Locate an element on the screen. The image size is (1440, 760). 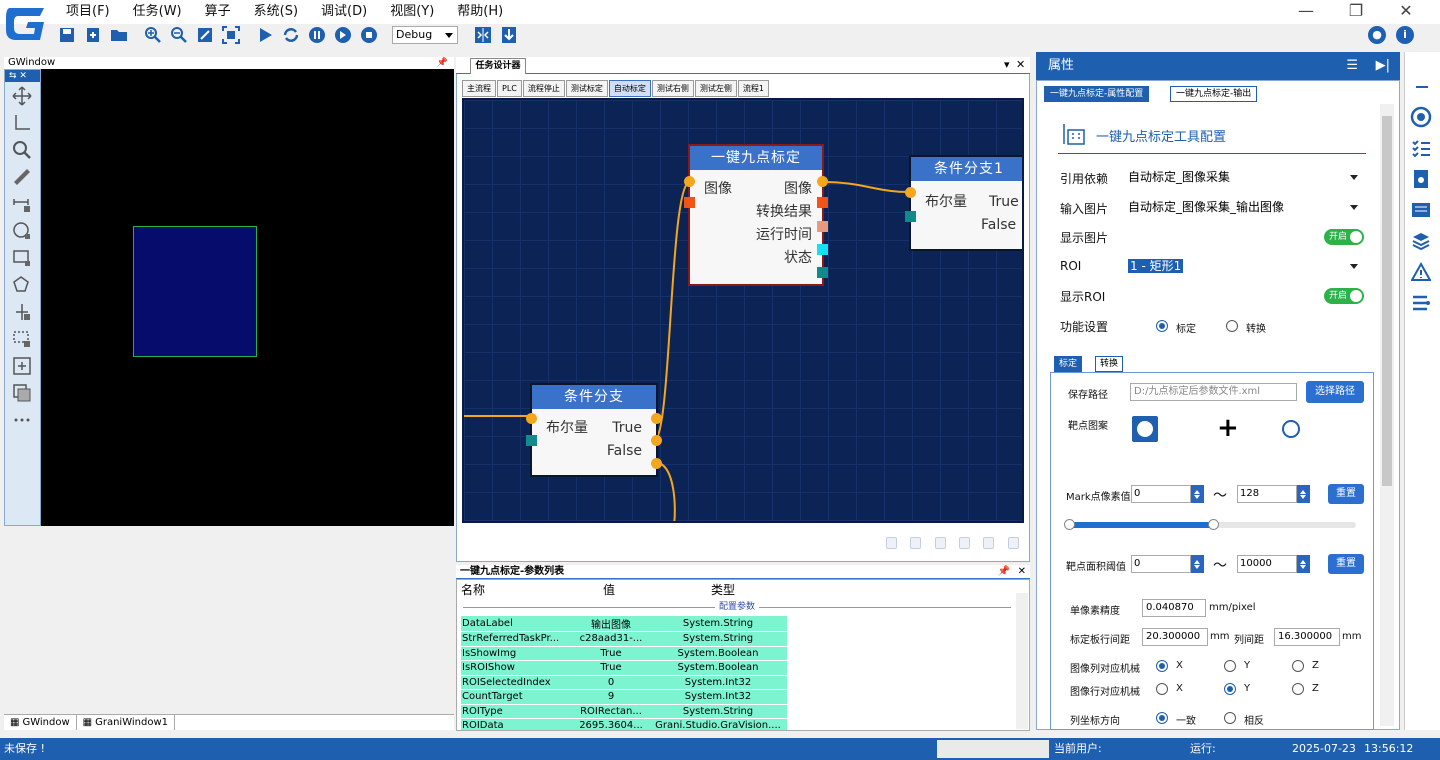
add-layer-icon is located at coordinates (22, 366).